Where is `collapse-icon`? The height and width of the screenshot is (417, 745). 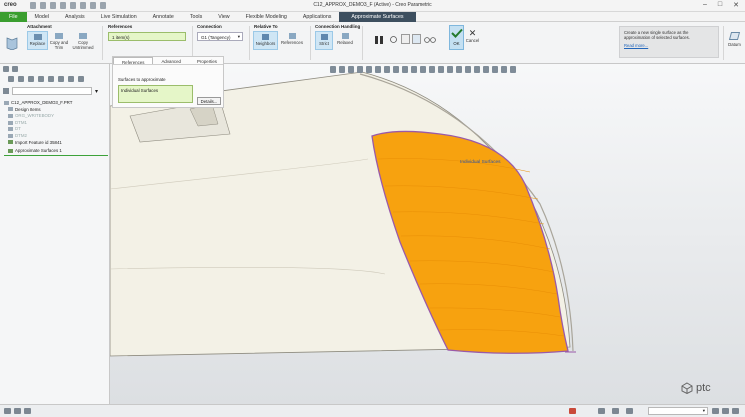 collapse-icon is located at coordinates (71, 79).